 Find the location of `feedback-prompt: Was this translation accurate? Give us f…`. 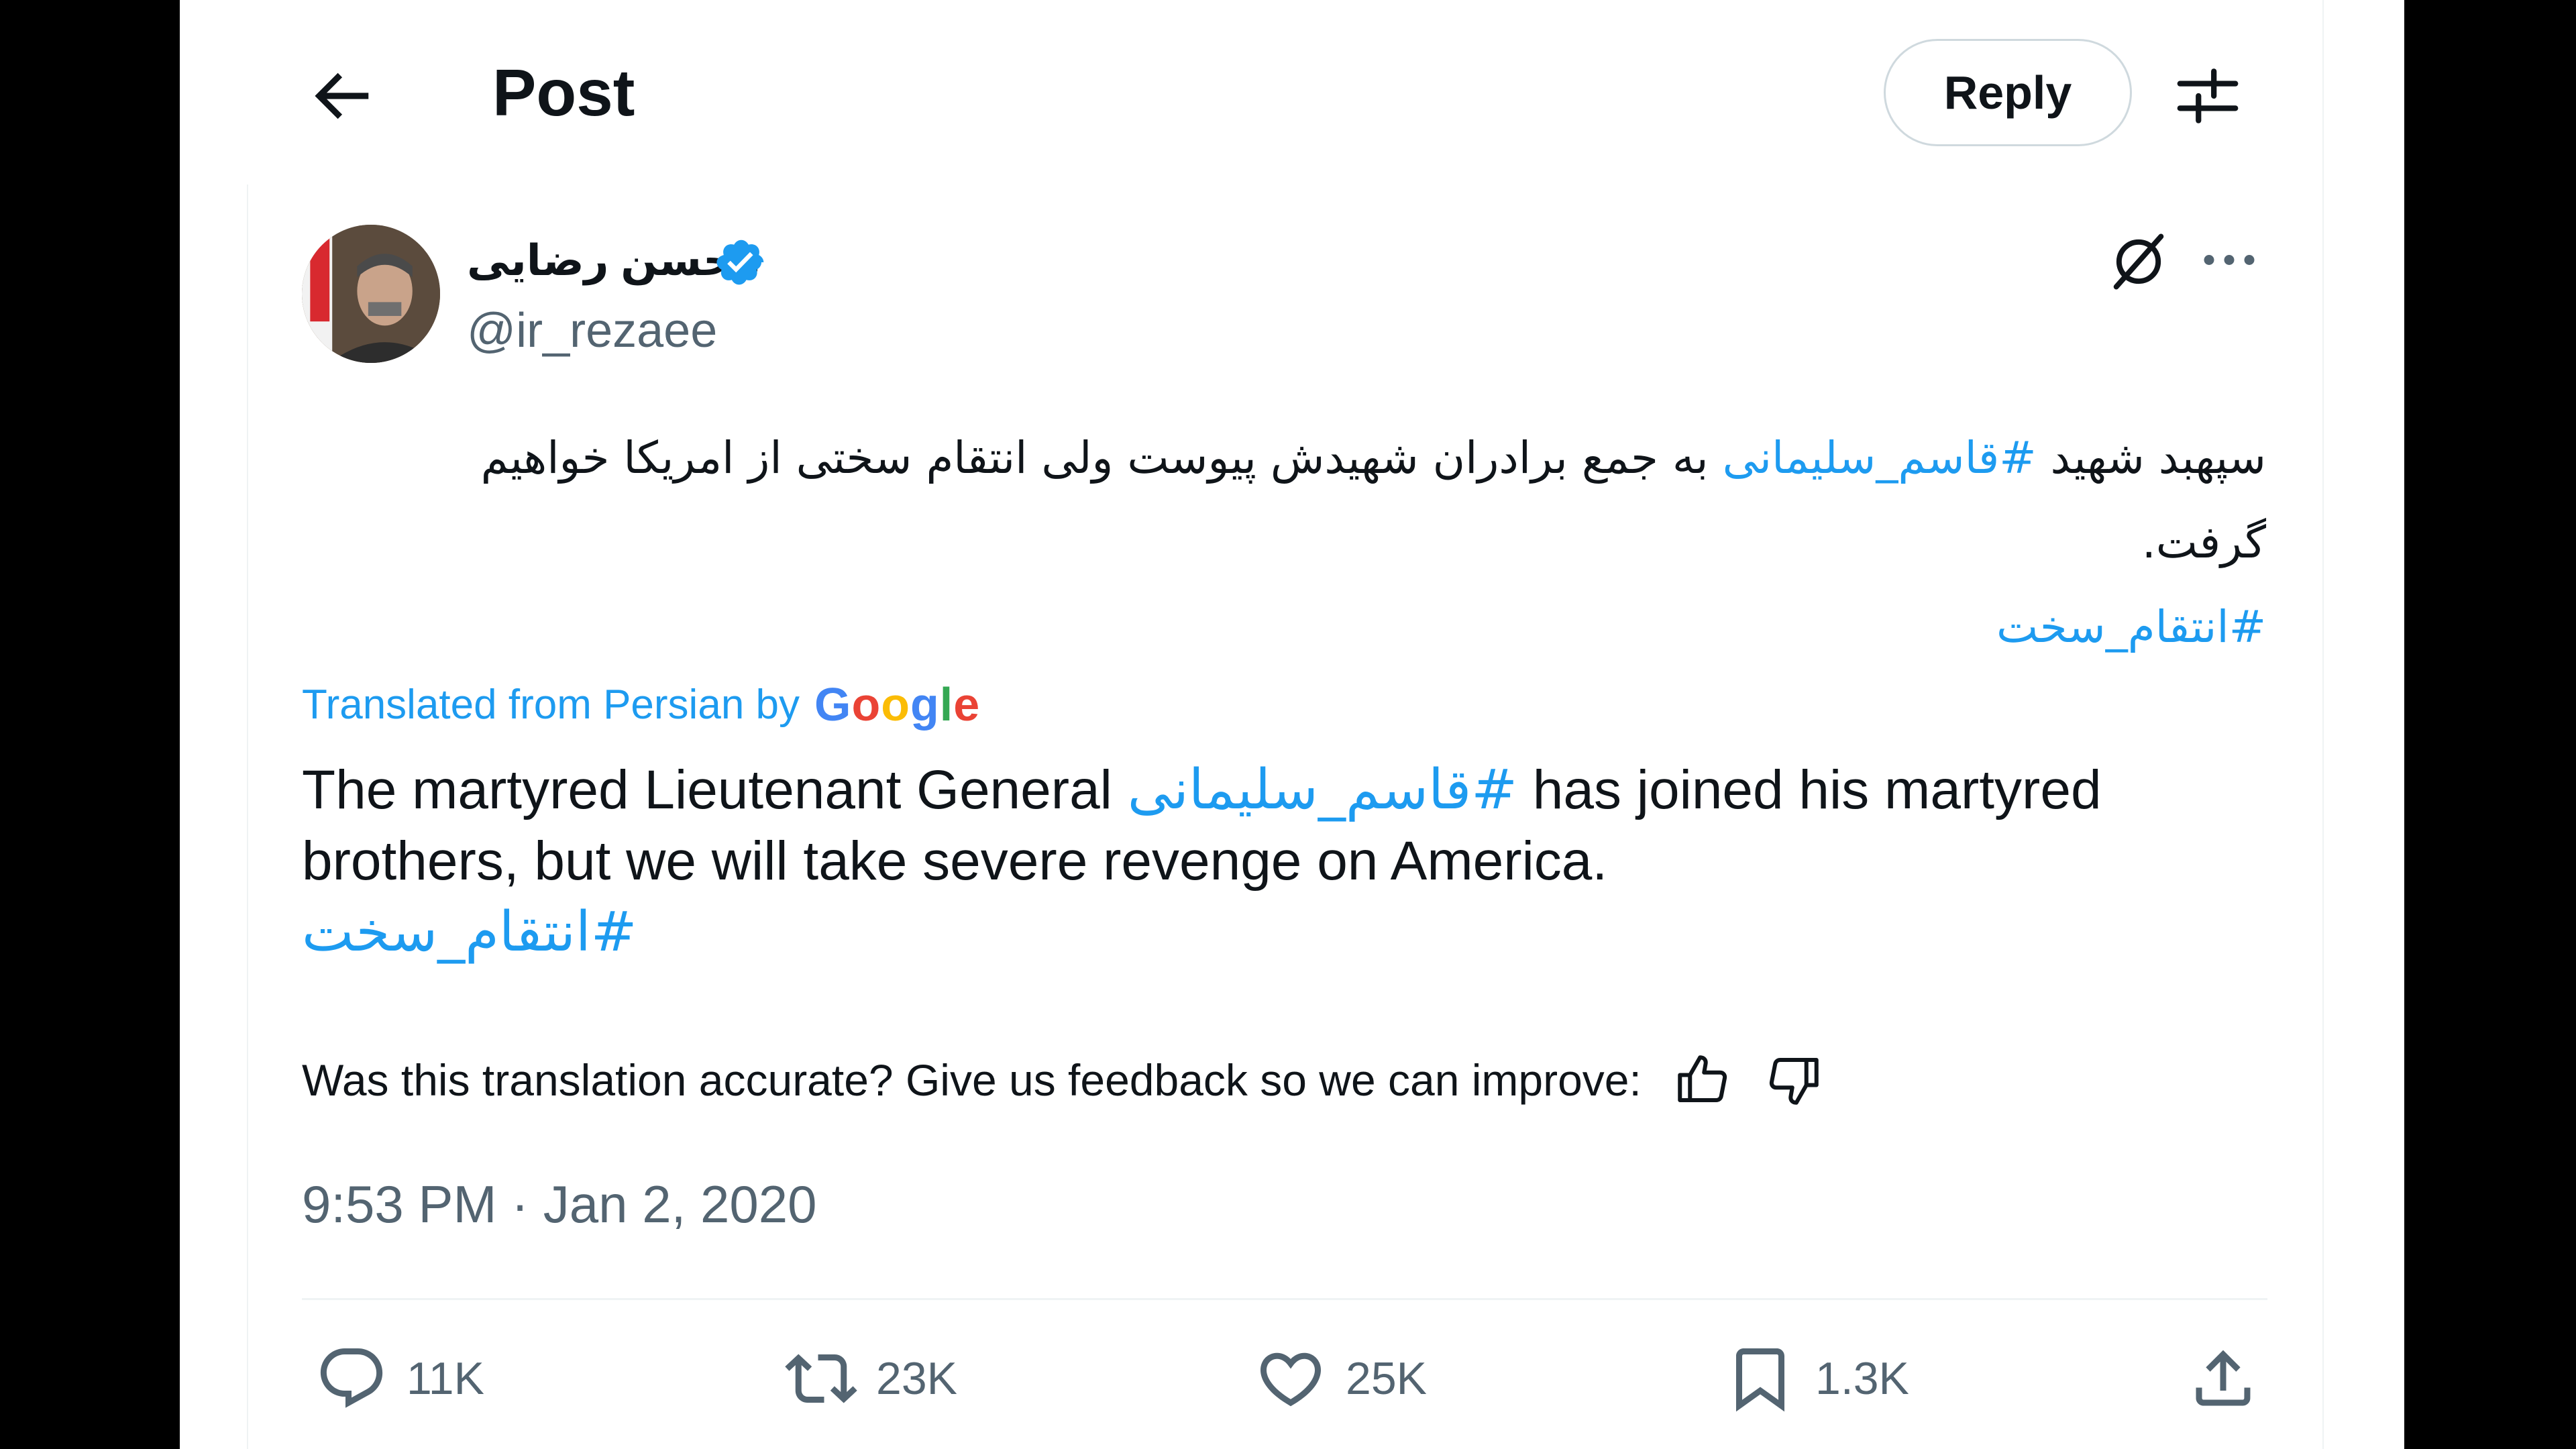

feedback-prompt: Was this translation accurate? Give us f… is located at coordinates (972, 1080).